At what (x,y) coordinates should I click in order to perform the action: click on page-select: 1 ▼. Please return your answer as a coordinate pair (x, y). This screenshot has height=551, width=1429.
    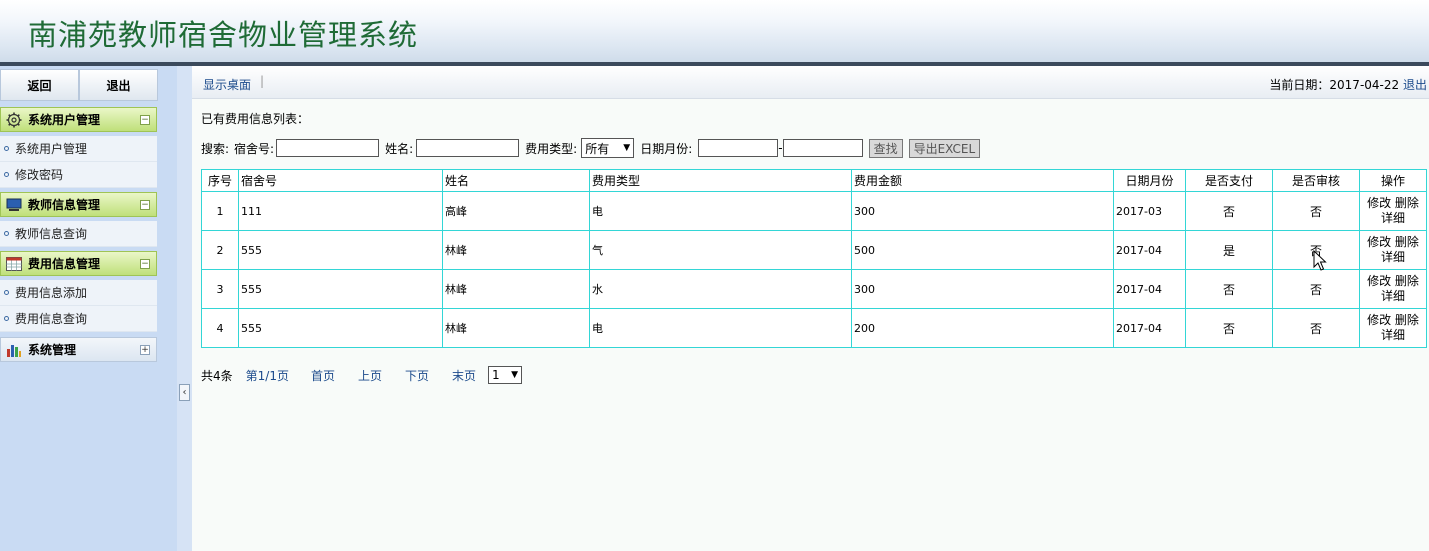
    Looking at the image, I should click on (505, 375).